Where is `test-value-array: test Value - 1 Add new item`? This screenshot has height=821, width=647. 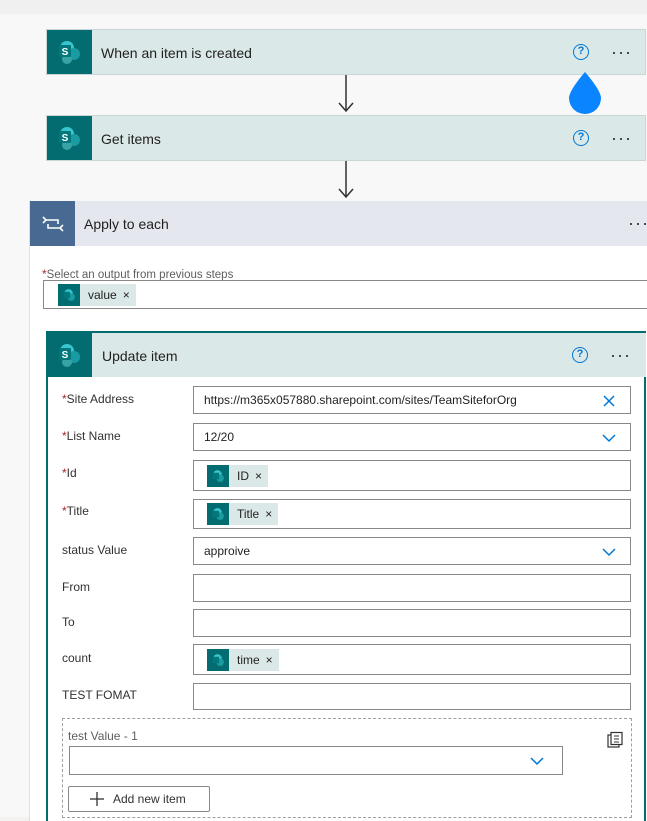
test-value-array: test Value - 1 Add new item is located at coordinates (347, 768).